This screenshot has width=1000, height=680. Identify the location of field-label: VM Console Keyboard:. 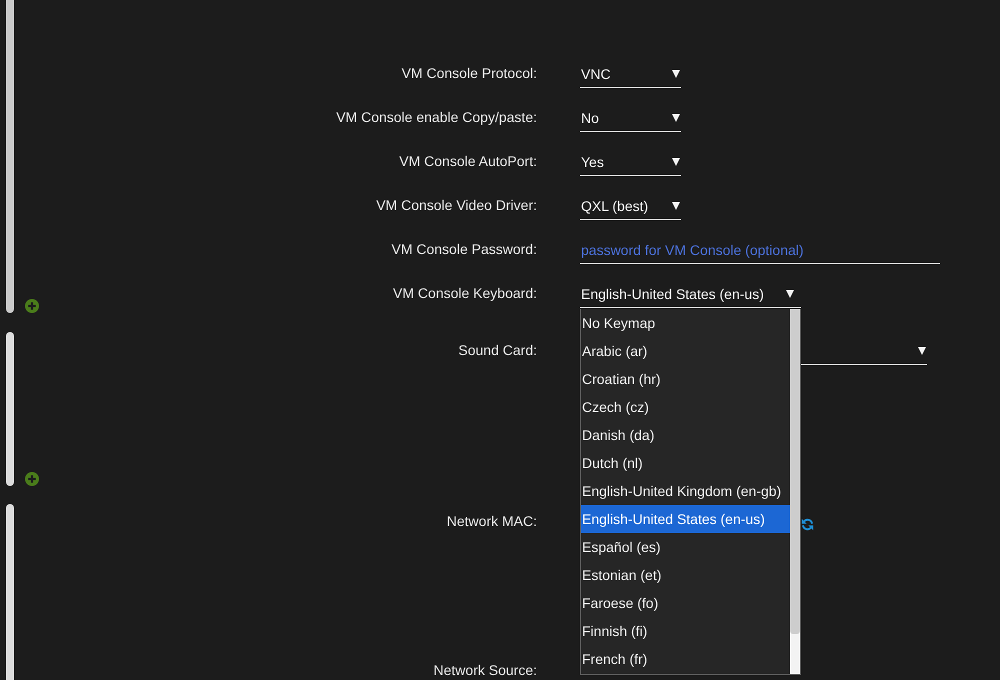
(465, 293).